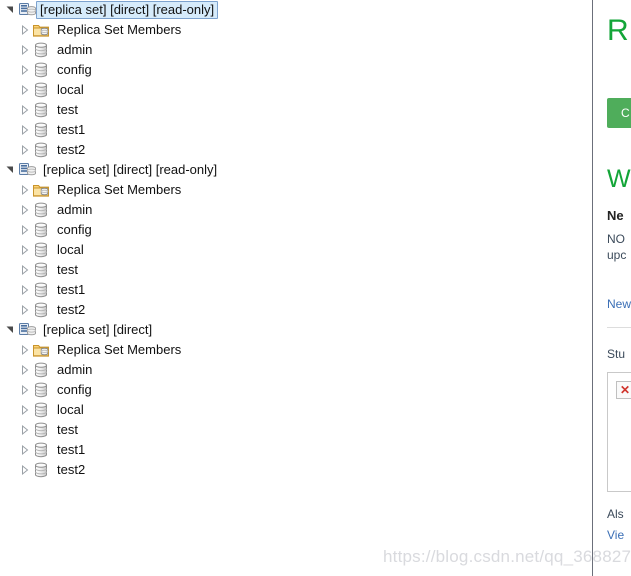  What do you see at coordinates (507, 556) in the screenshot?
I see `watermark-text: https://blog.csdn.net/qq_36882793` at bounding box center [507, 556].